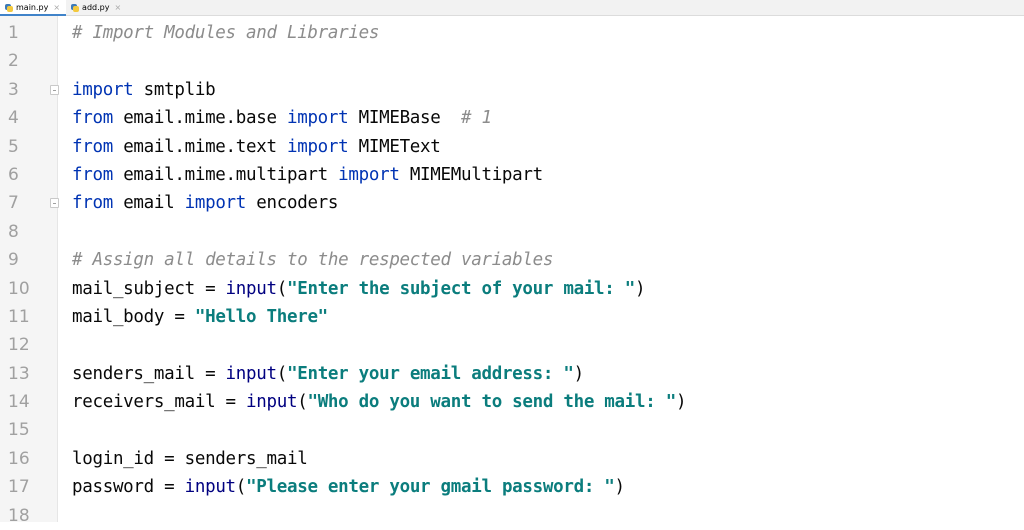  I want to click on line-number: 1, so click(13, 33).